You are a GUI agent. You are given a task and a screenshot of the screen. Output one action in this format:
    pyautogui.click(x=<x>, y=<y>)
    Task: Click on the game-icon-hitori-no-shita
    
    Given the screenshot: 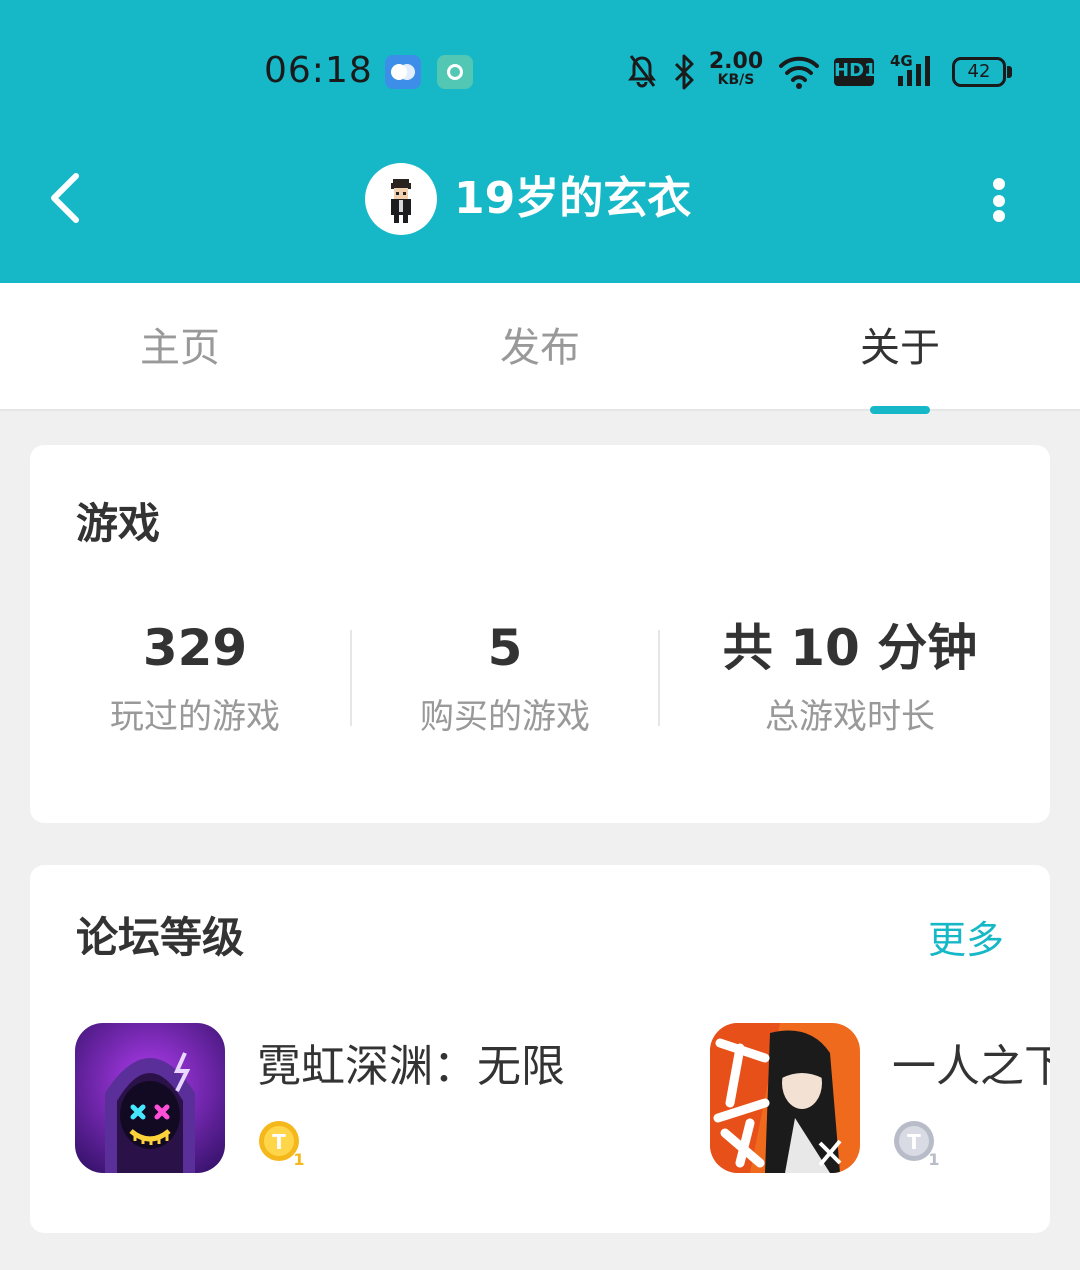 What is the action you would take?
    pyautogui.click(x=785, y=1098)
    